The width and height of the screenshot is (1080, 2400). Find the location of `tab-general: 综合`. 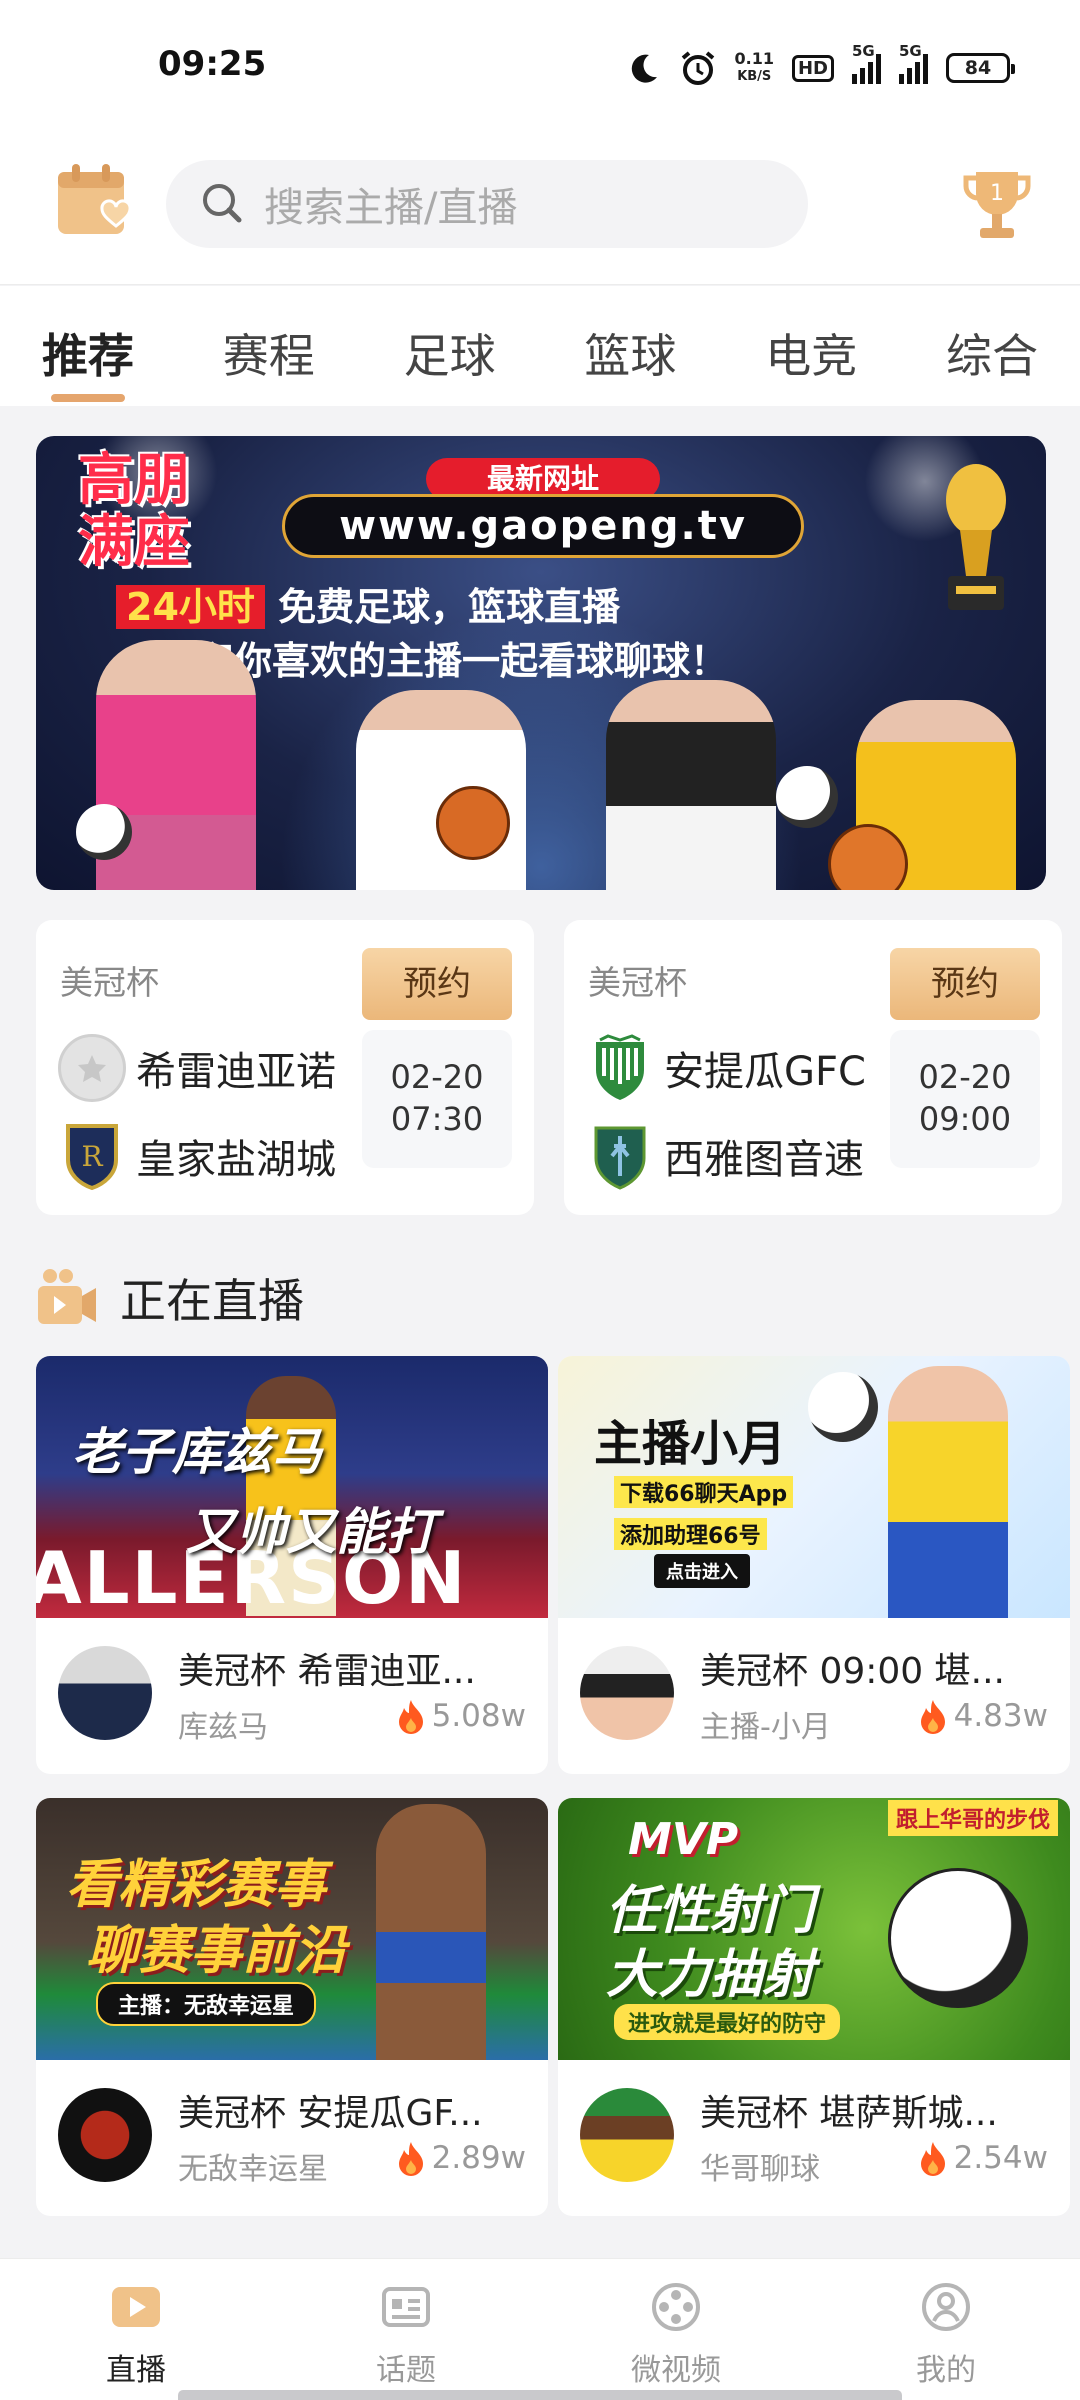

tab-general: 综合 is located at coordinates (992, 346).